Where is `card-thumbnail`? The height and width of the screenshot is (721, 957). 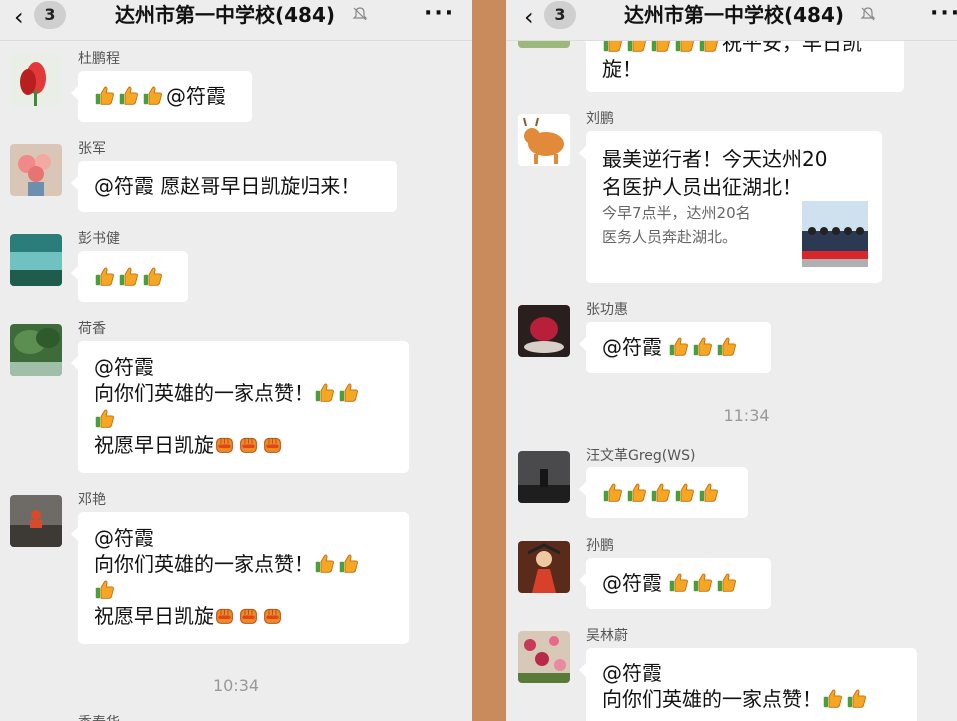 card-thumbnail is located at coordinates (835, 234).